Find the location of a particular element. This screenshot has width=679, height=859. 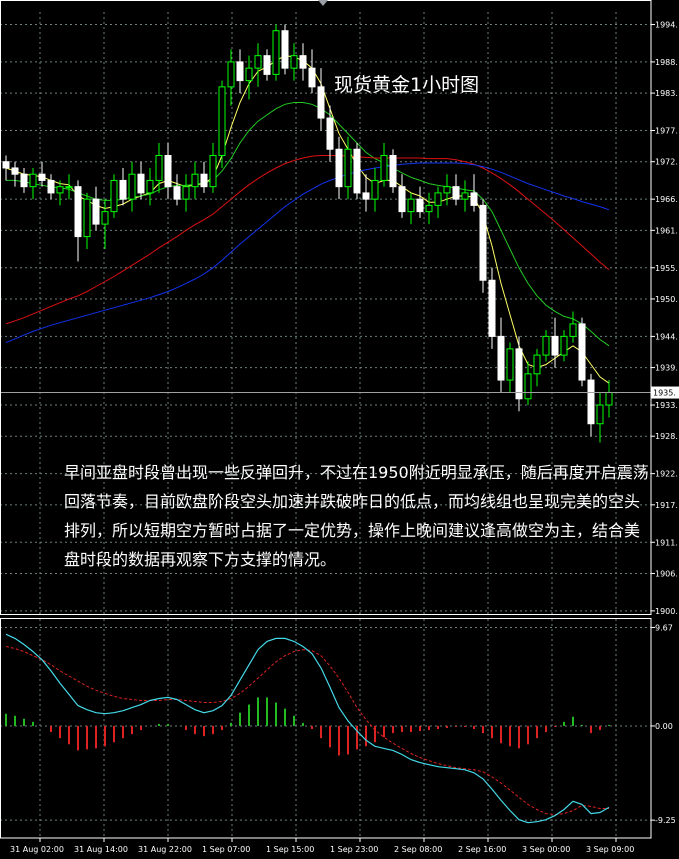

price-y-tick-label: 1939. is located at coordinates (666, 368).